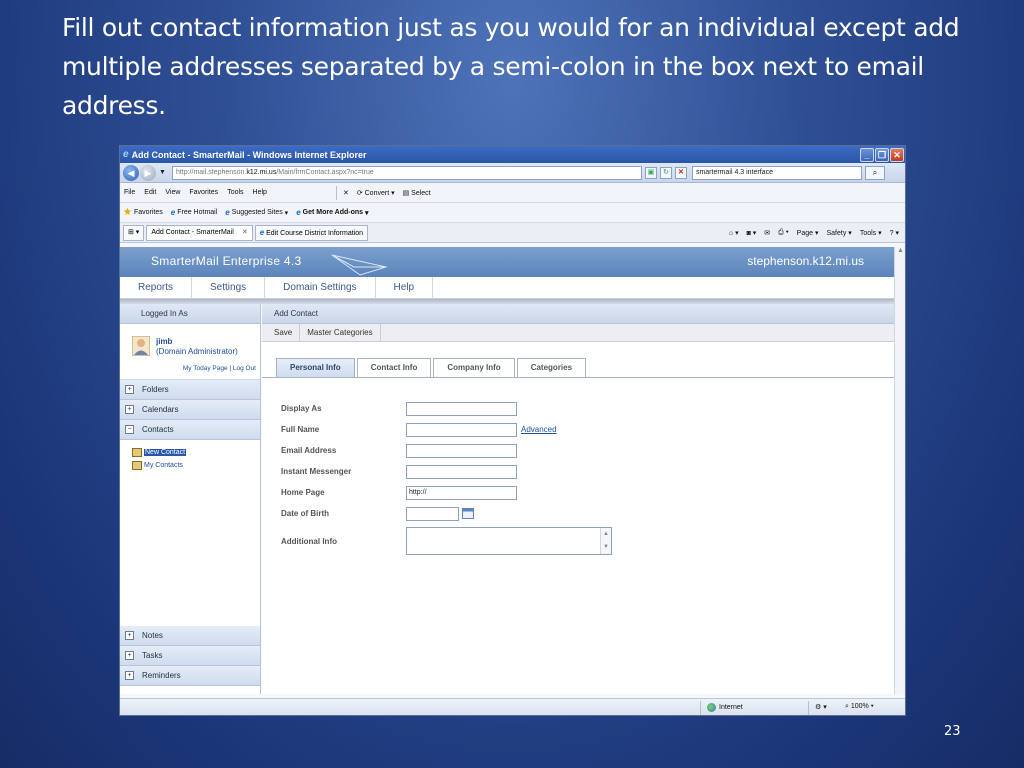  I want to click on email-field, so click(461, 450).